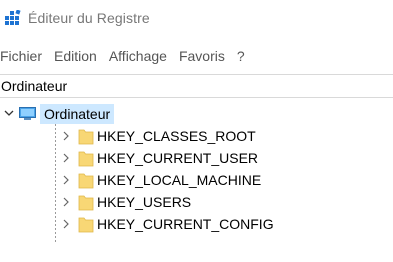 The width and height of the screenshot is (393, 262). Describe the element at coordinates (177, 158) in the screenshot. I see `tree-item-label: HKEY_CURRENT_USER` at that location.